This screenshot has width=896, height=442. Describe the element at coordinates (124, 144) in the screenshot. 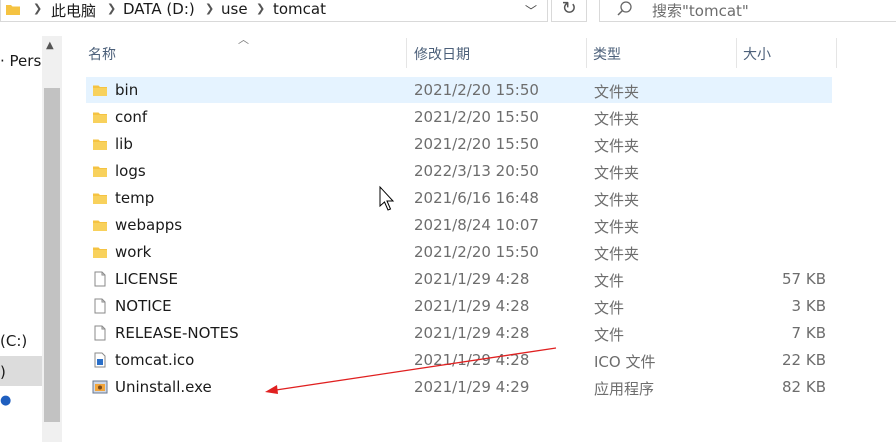

I see `file-name: lib` at that location.